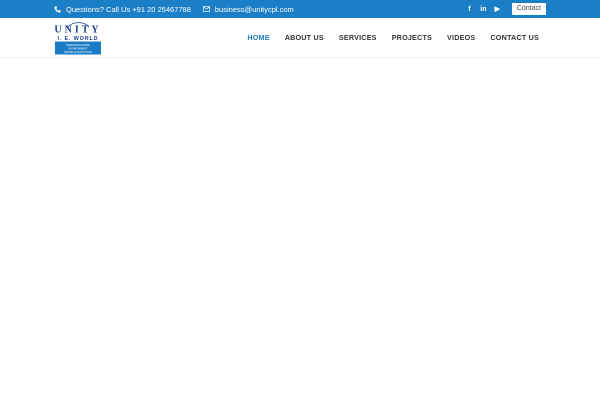  I want to click on topbar-right: f in ▶ Contact, so click(504, 9).